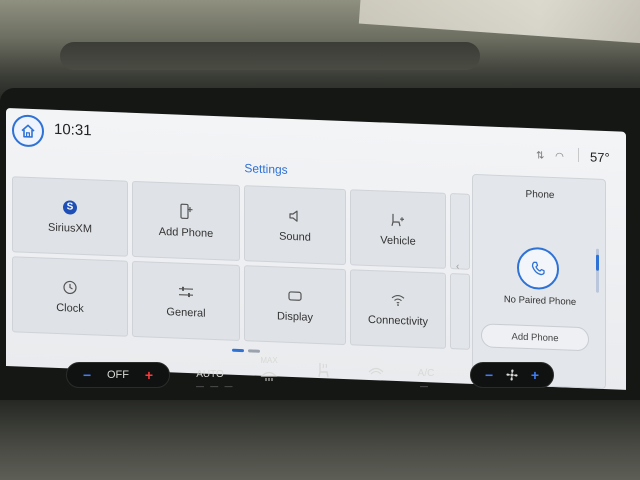 Image resolution: width=640 pixels, height=480 pixels. I want to click on auto-indicator: — — —, so click(215, 386).